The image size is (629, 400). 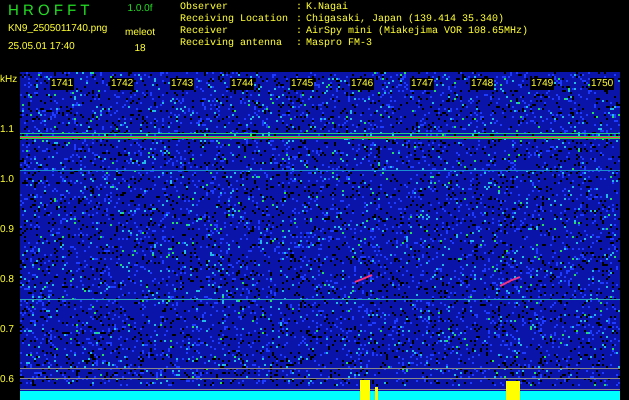 What do you see at coordinates (140, 9) in the screenshot?
I see `version-label: 1.0.0f` at bounding box center [140, 9].